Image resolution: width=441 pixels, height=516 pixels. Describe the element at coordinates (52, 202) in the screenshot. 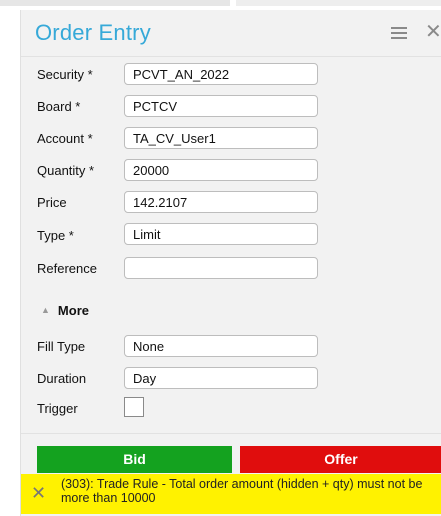

I see `price-label: Price` at that location.